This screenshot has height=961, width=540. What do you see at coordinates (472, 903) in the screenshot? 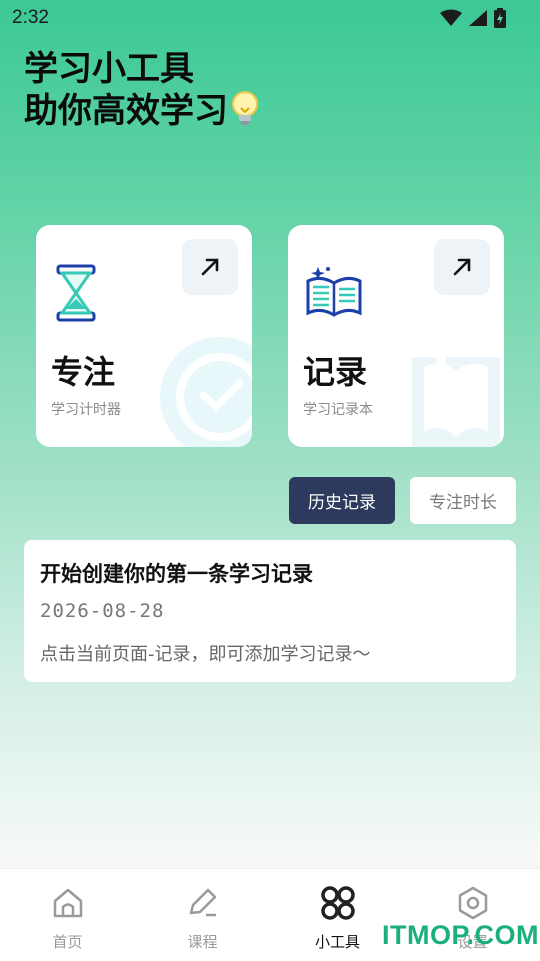
I see `settings-icon` at bounding box center [472, 903].